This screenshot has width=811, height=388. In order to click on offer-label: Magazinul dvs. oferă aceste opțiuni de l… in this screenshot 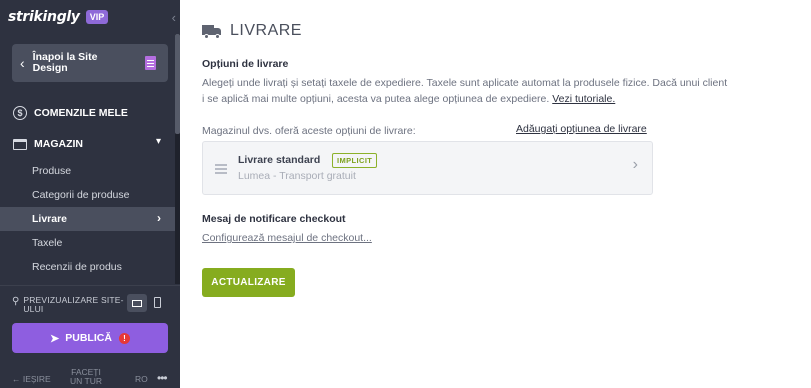, I will do `click(309, 131)`.